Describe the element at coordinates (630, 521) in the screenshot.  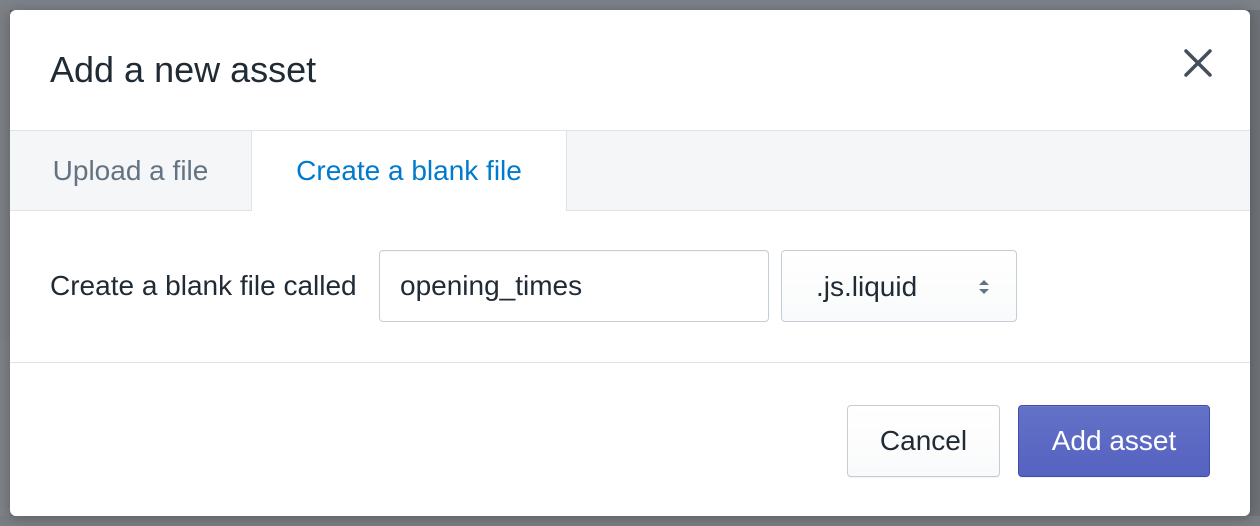
I see `background-bottom` at that location.